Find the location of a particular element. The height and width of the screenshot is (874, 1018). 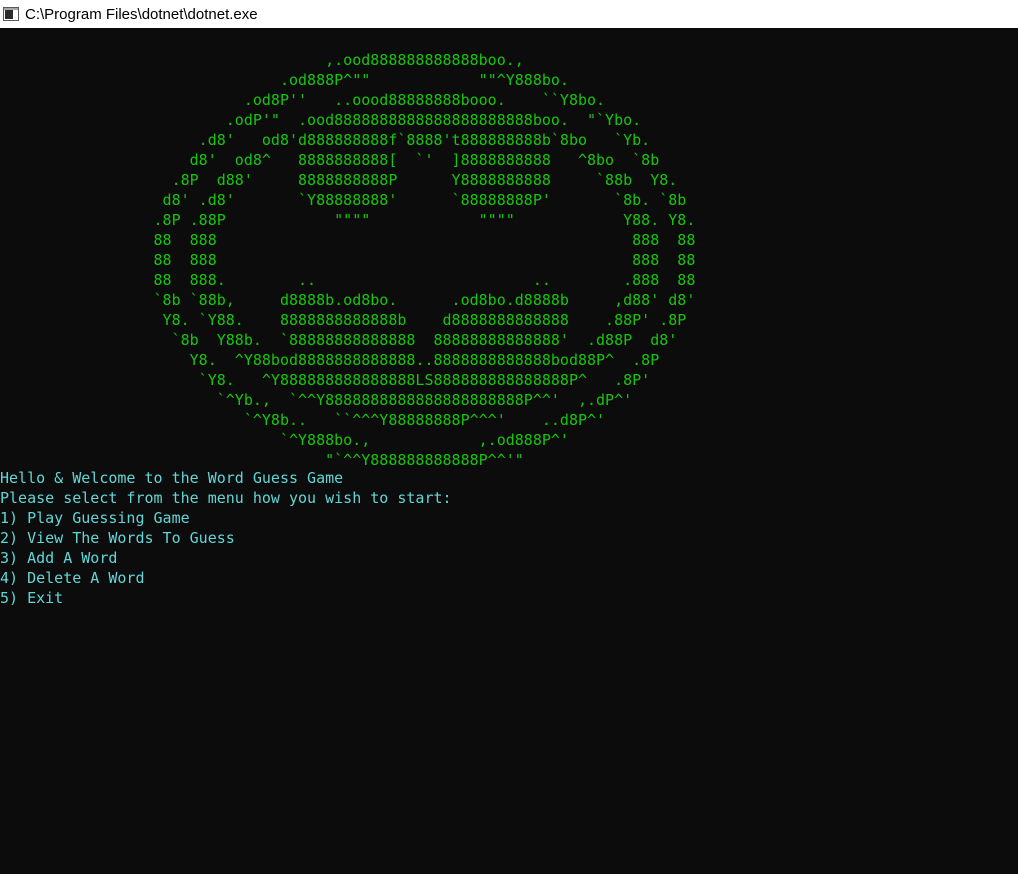

window-title: C:\Program Files\dotnet\dotnet.exe is located at coordinates (141, 14).